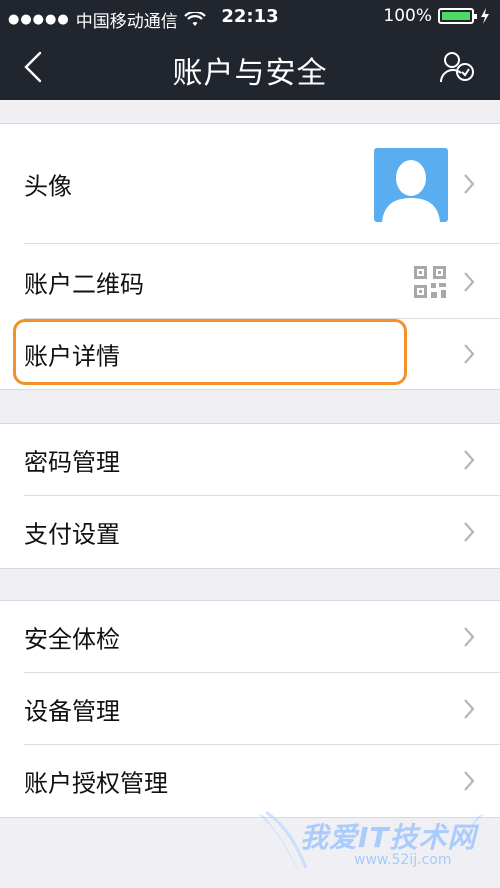  Describe the element at coordinates (210, 352) in the screenshot. I see `highlight-annotation` at that location.